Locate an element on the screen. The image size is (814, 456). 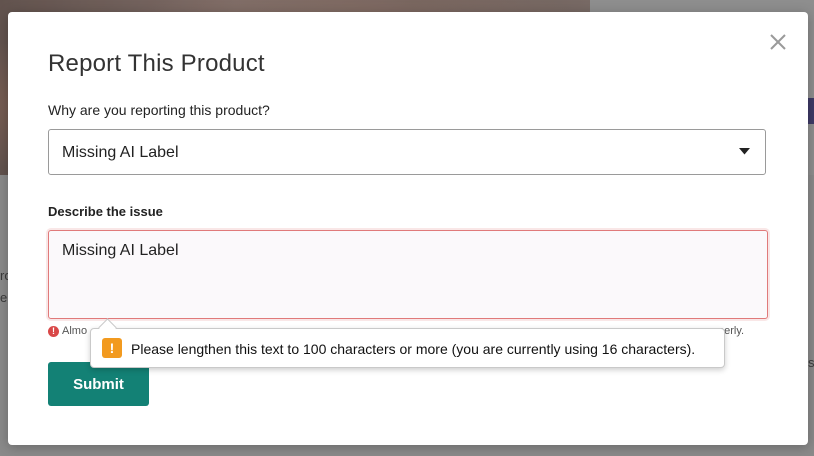
warning-icon: ! is located at coordinates (112, 348).